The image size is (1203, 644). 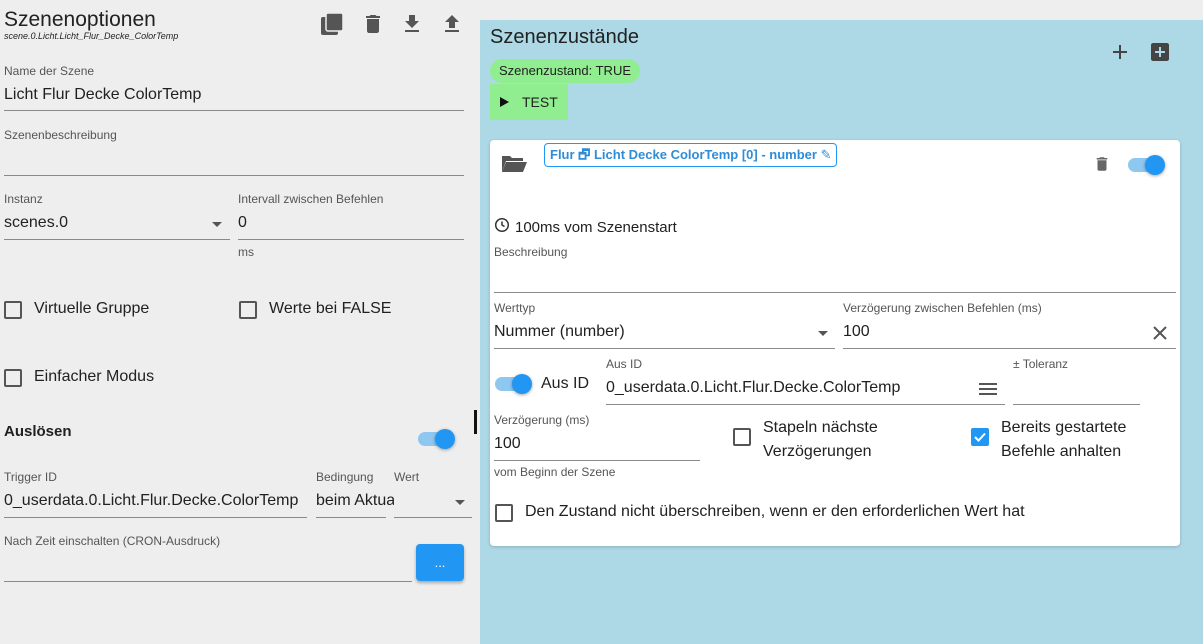 What do you see at coordinates (1160, 52) in the screenshot?
I see `add-box-icon` at bounding box center [1160, 52].